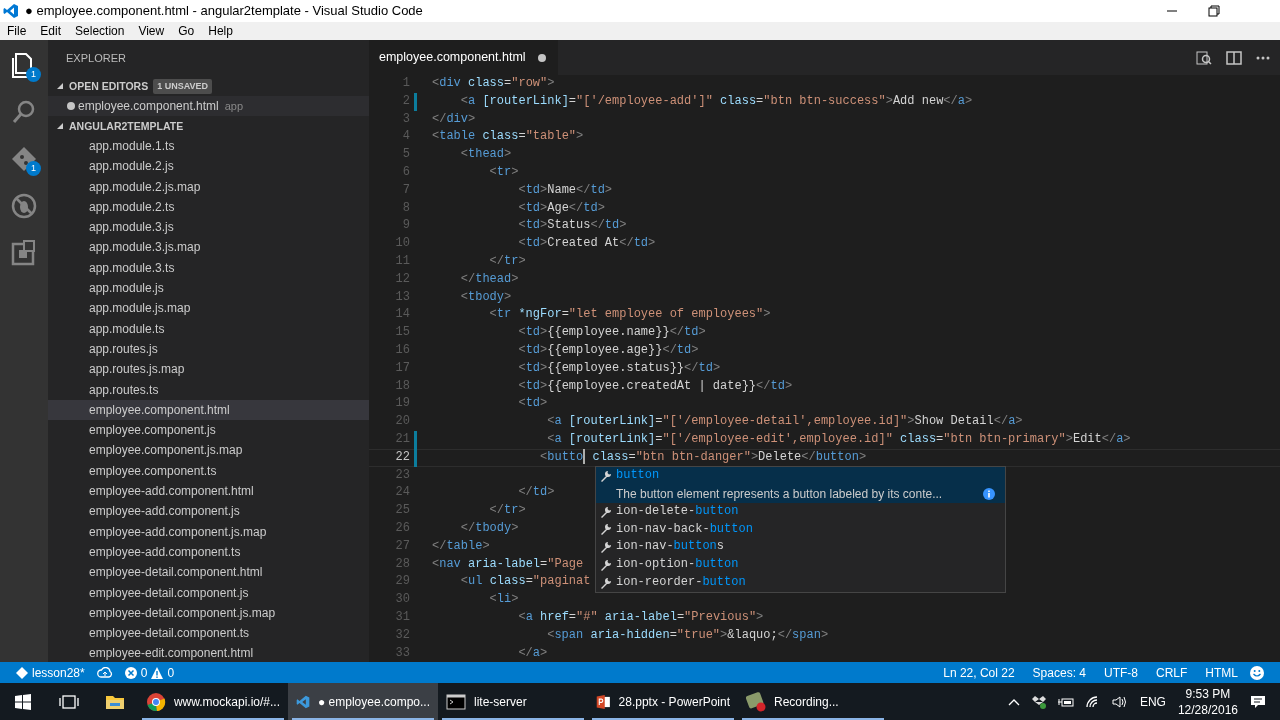 Image resolution: width=1280 pixels, height=720 pixels. What do you see at coordinates (17, 31) in the screenshot?
I see `menu-item: File` at bounding box center [17, 31].